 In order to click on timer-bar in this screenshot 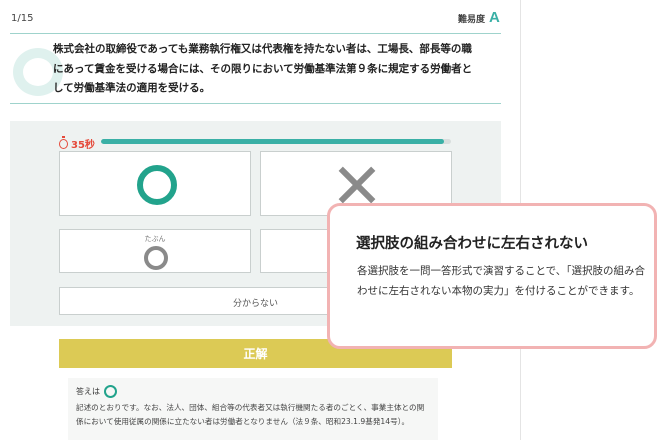, I will do `click(276, 141)`.